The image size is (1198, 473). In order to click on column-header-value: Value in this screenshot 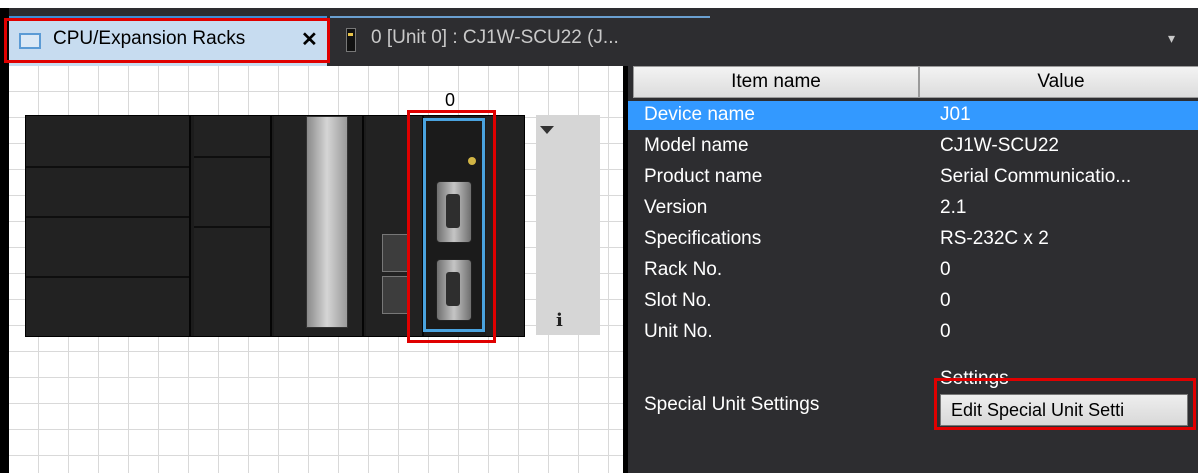, I will do `click(1058, 82)`.